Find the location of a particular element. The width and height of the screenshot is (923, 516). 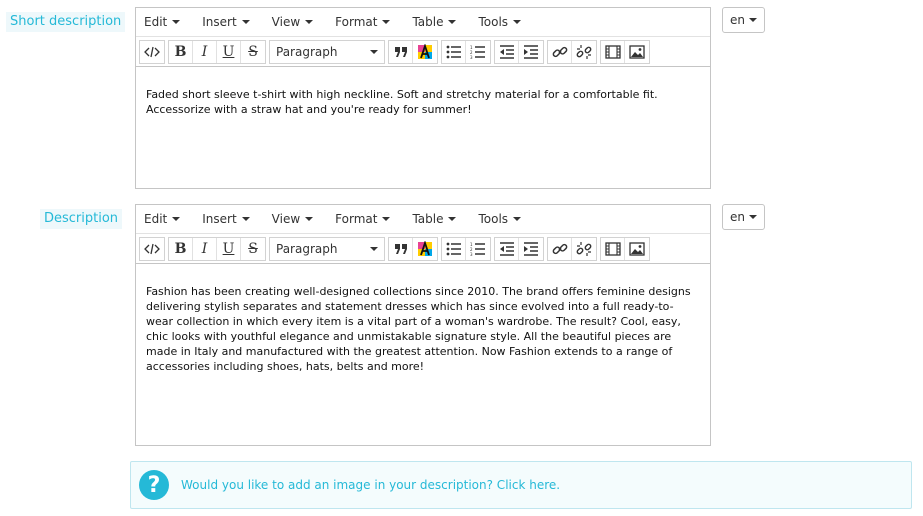

short-description-label: Short description is located at coordinates (66, 22).